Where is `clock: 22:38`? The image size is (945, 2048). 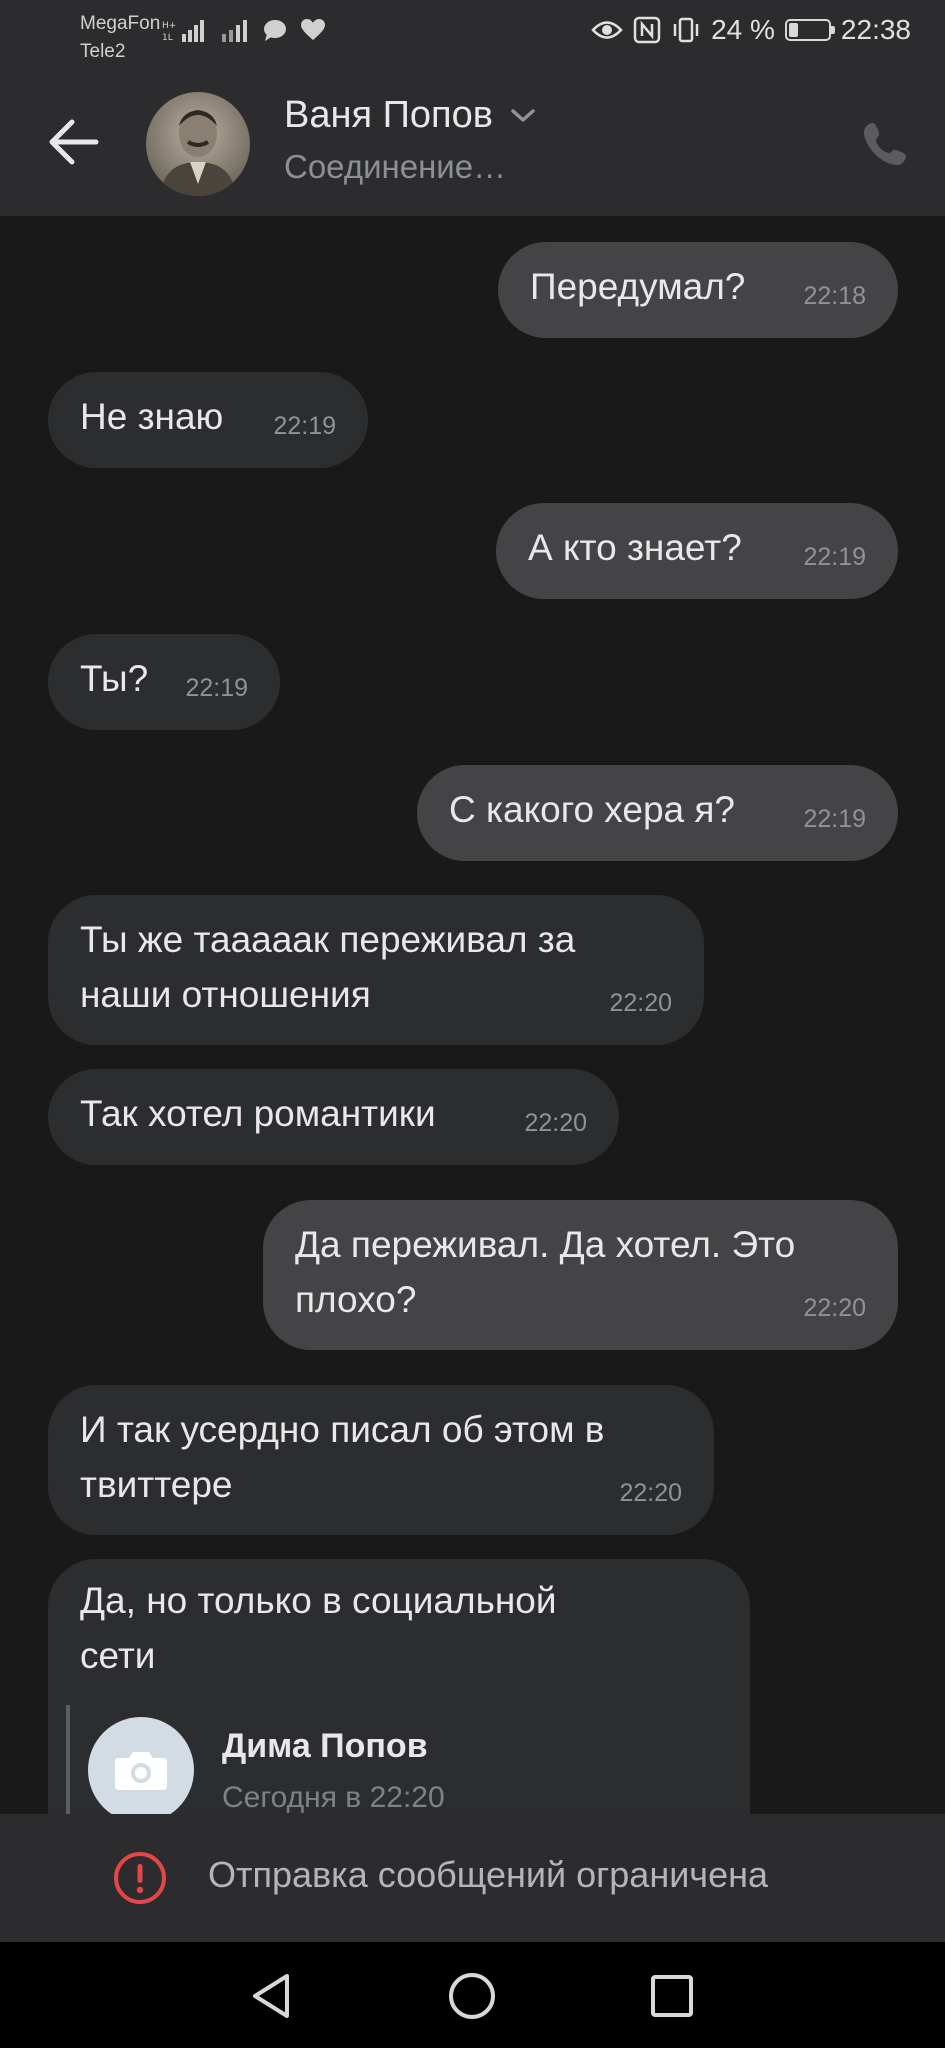
clock: 22:38 is located at coordinates (875, 29).